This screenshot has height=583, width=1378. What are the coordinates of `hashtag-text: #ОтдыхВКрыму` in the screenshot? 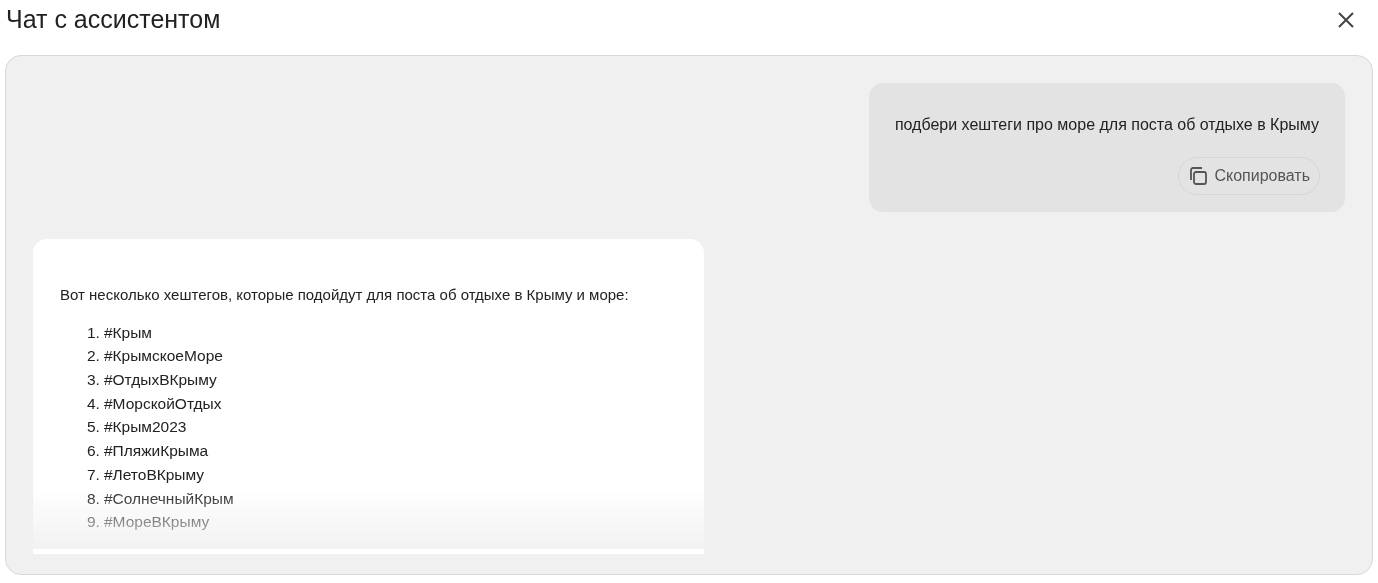 It's located at (160, 380).